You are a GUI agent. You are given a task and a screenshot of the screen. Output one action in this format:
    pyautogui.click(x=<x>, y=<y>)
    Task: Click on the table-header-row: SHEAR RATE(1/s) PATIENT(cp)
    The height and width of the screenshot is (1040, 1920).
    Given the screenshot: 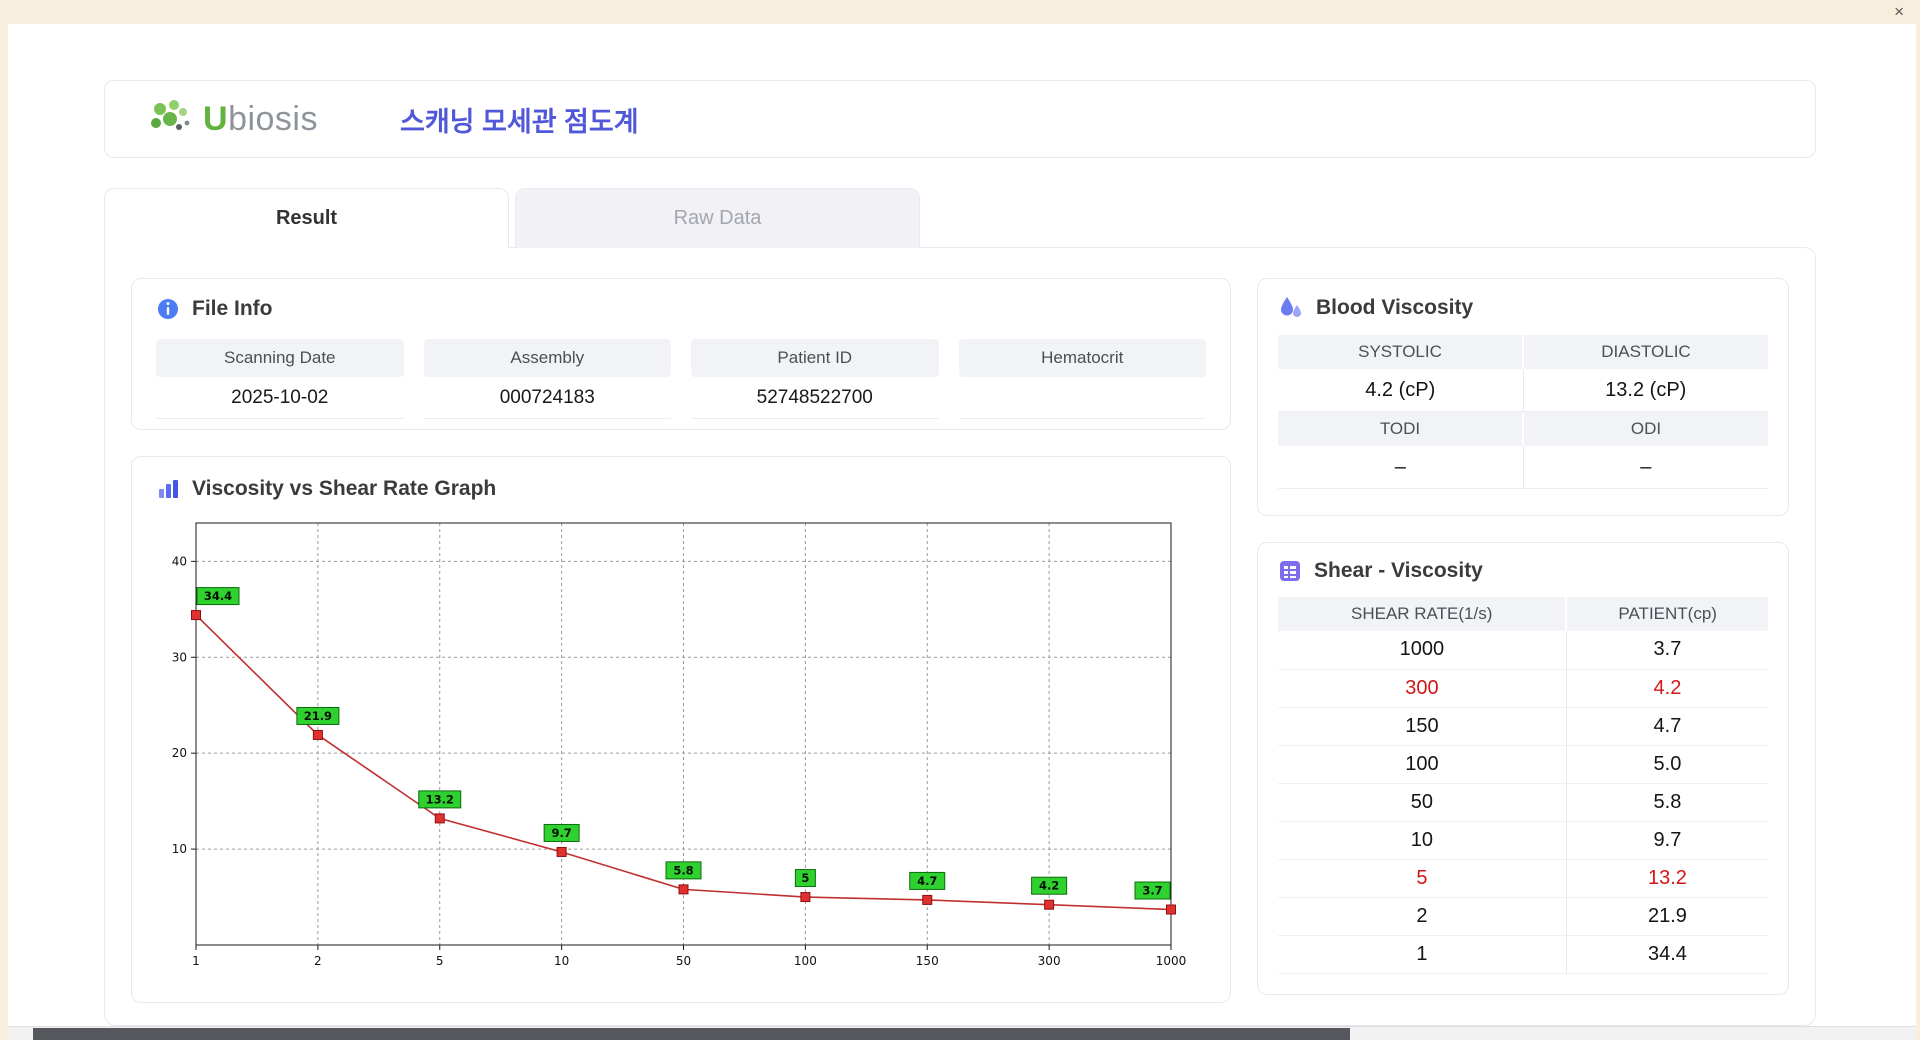 What is the action you would take?
    pyautogui.click(x=1523, y=614)
    